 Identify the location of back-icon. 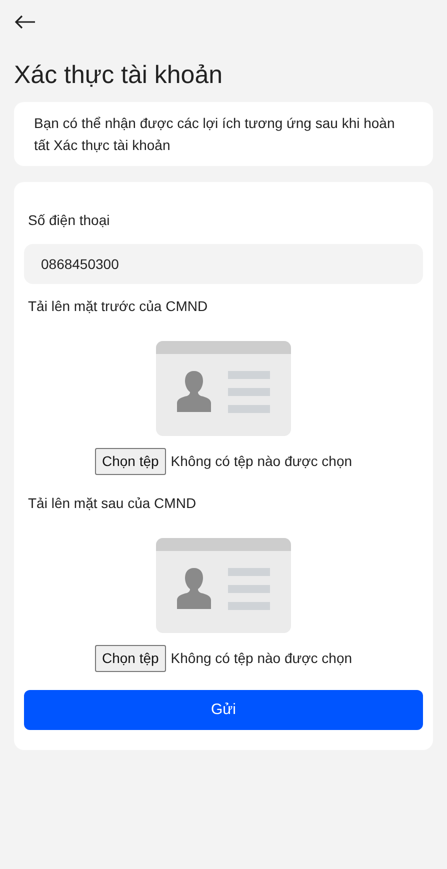
(25, 22).